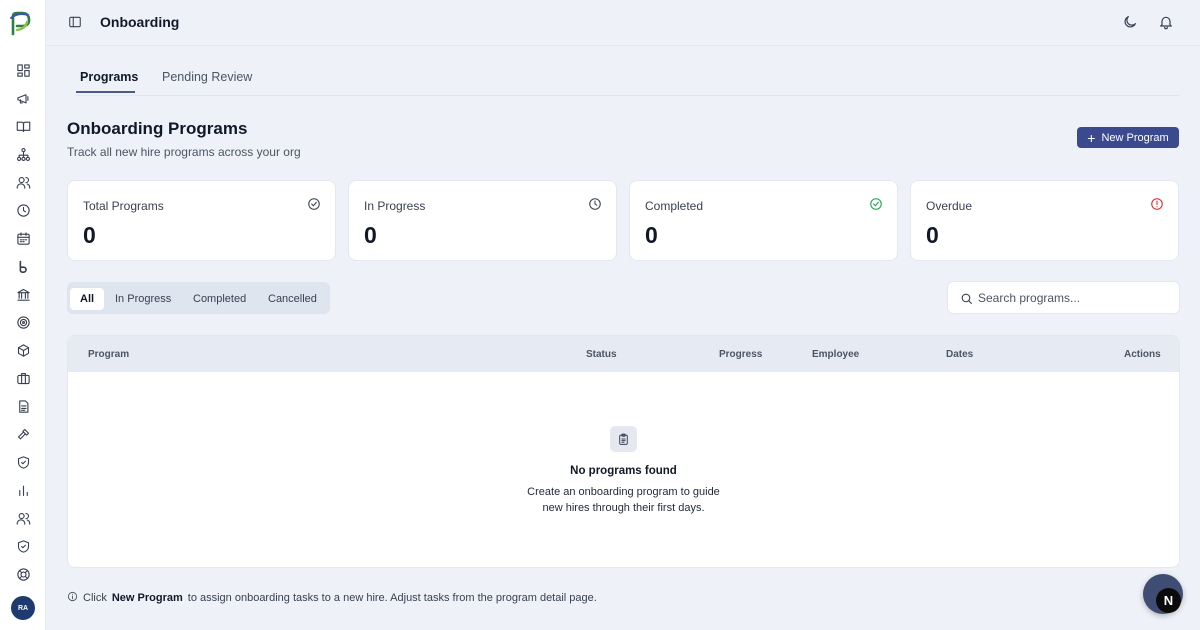 This screenshot has height=630, width=1200. I want to click on lifebuoy-icon, so click(23, 574).